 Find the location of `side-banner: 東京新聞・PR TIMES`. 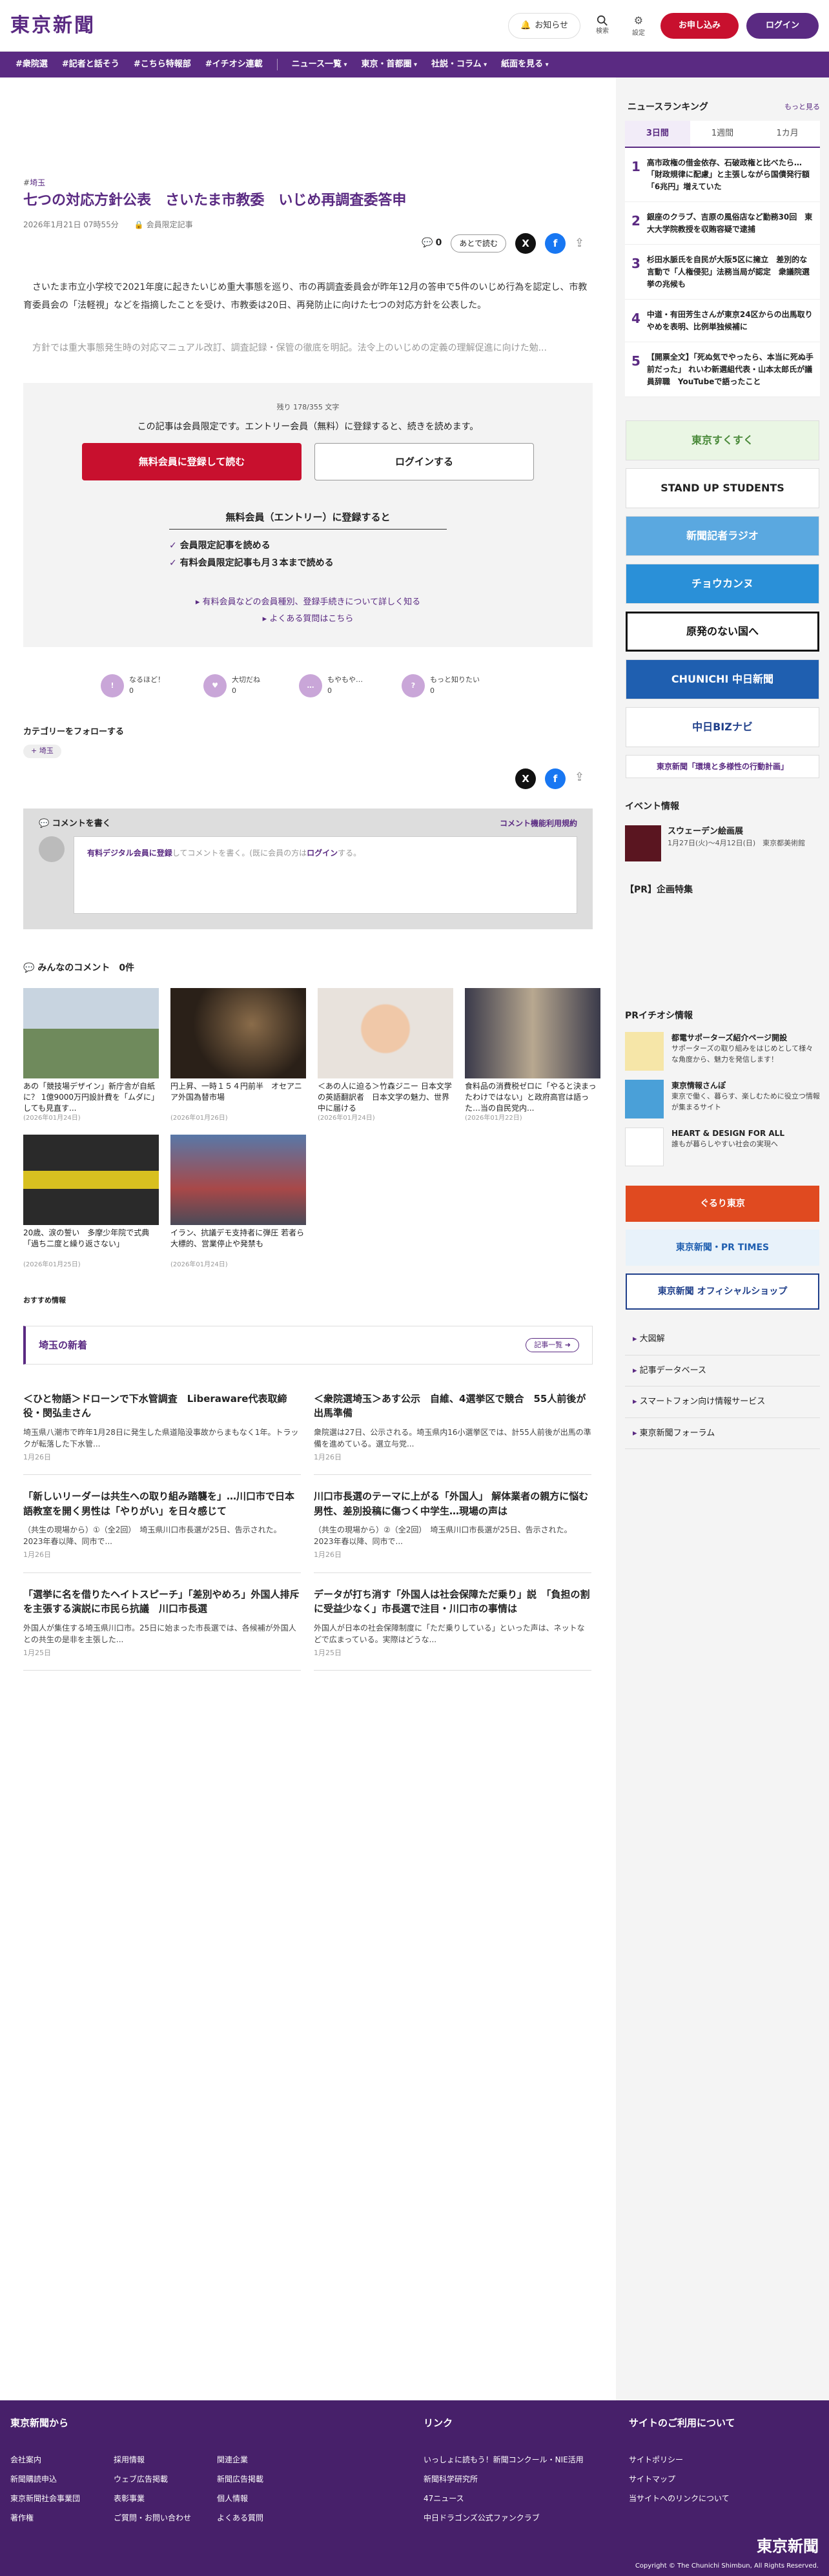

side-banner: 東京新聞・PR TIMES is located at coordinates (723, 1248).